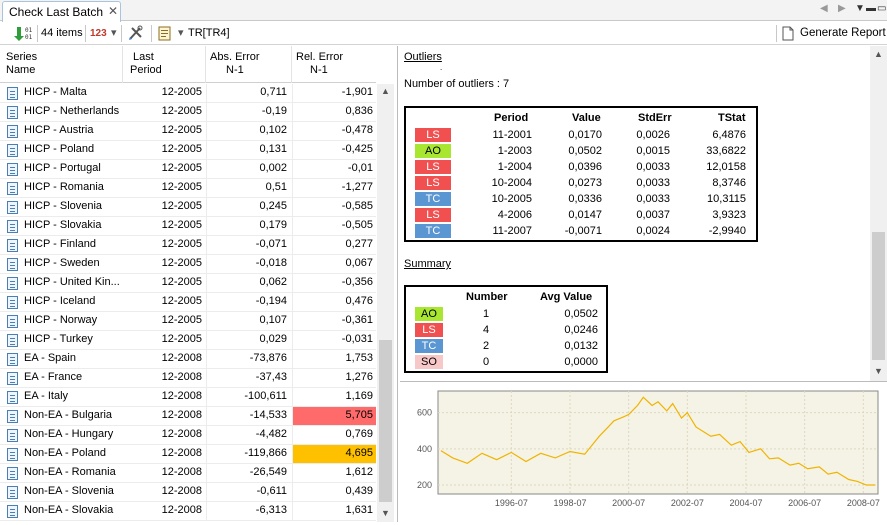 The image size is (887, 525). Describe the element at coordinates (424, 449) in the screenshot. I see `y-tick-label: 400` at that location.